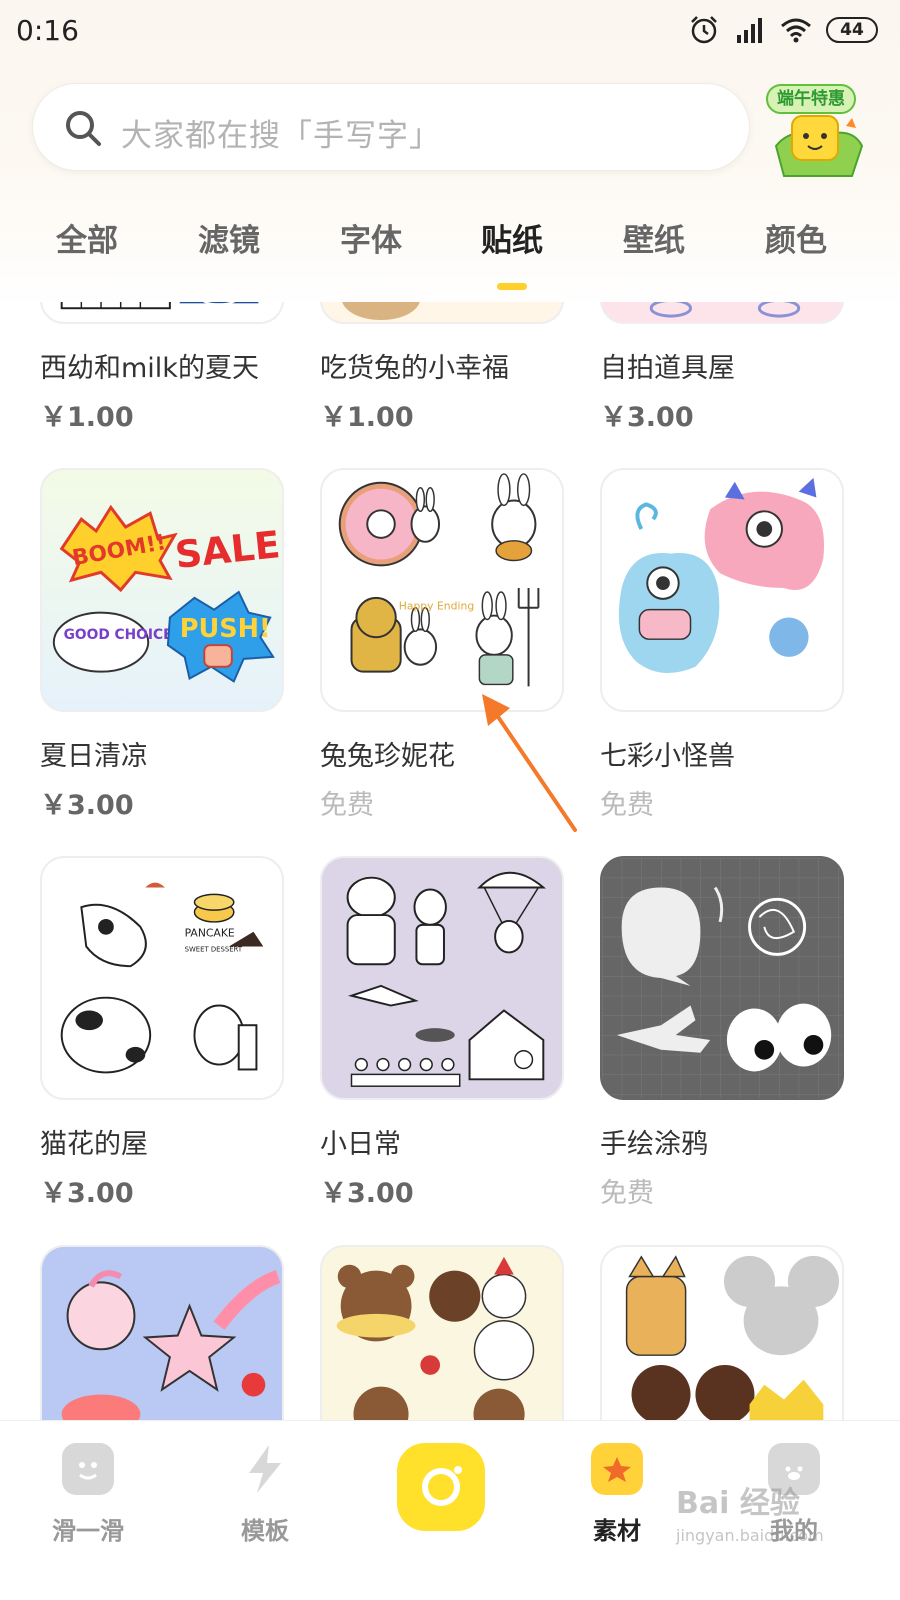 Image resolution: width=900 pixels, height=1600 pixels. I want to click on search-placeholder: 大家都在搜「手写字」, so click(281, 136).